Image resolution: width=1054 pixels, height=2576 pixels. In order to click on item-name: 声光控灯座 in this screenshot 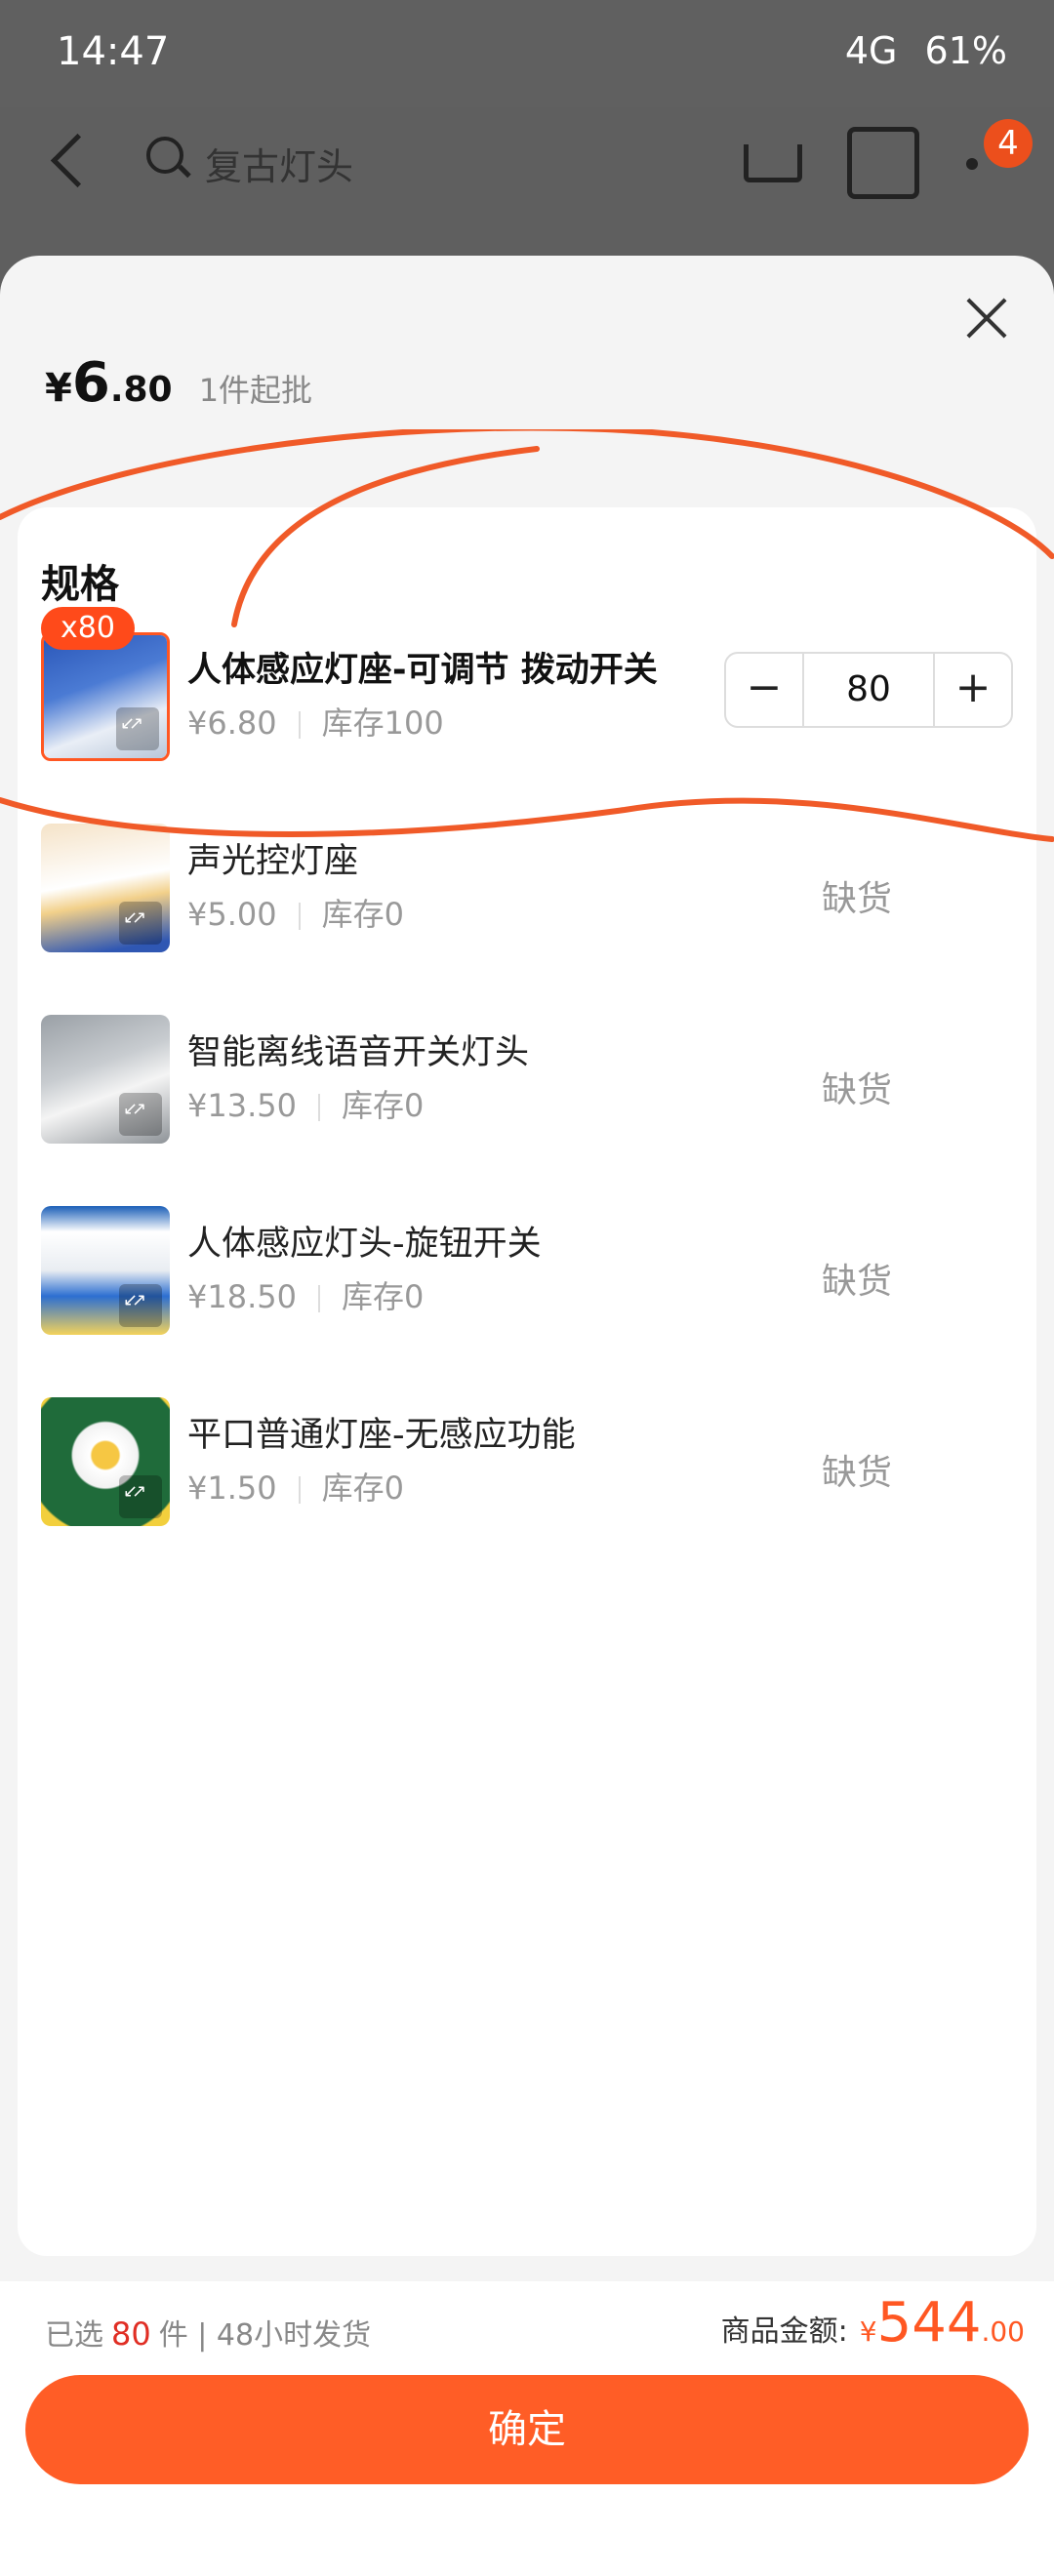, I will do `click(273, 861)`.